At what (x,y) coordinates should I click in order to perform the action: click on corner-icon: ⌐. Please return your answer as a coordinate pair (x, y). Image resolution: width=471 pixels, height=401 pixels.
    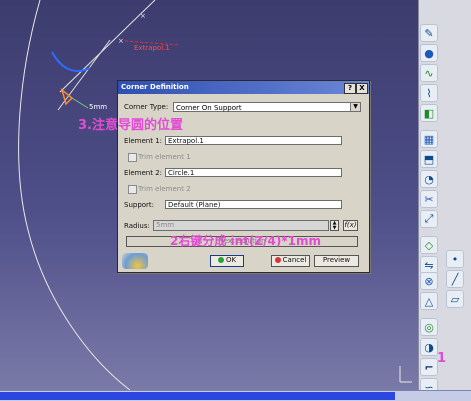
    Looking at the image, I should click on (429, 367).